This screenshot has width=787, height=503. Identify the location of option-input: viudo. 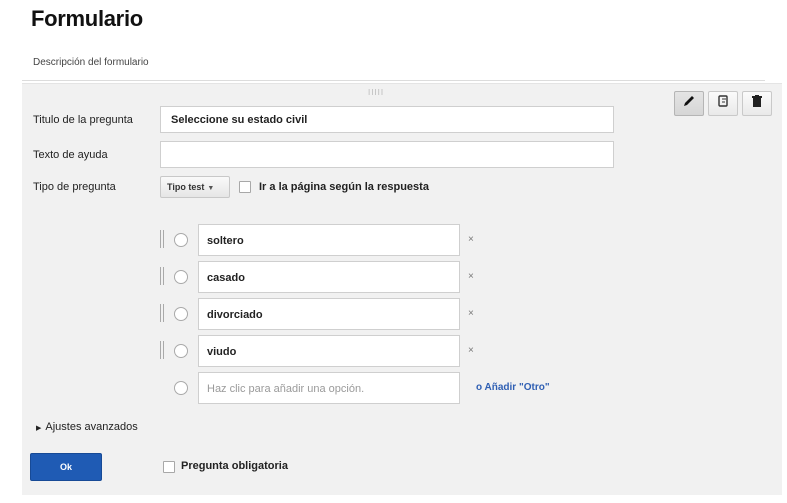
(329, 351).